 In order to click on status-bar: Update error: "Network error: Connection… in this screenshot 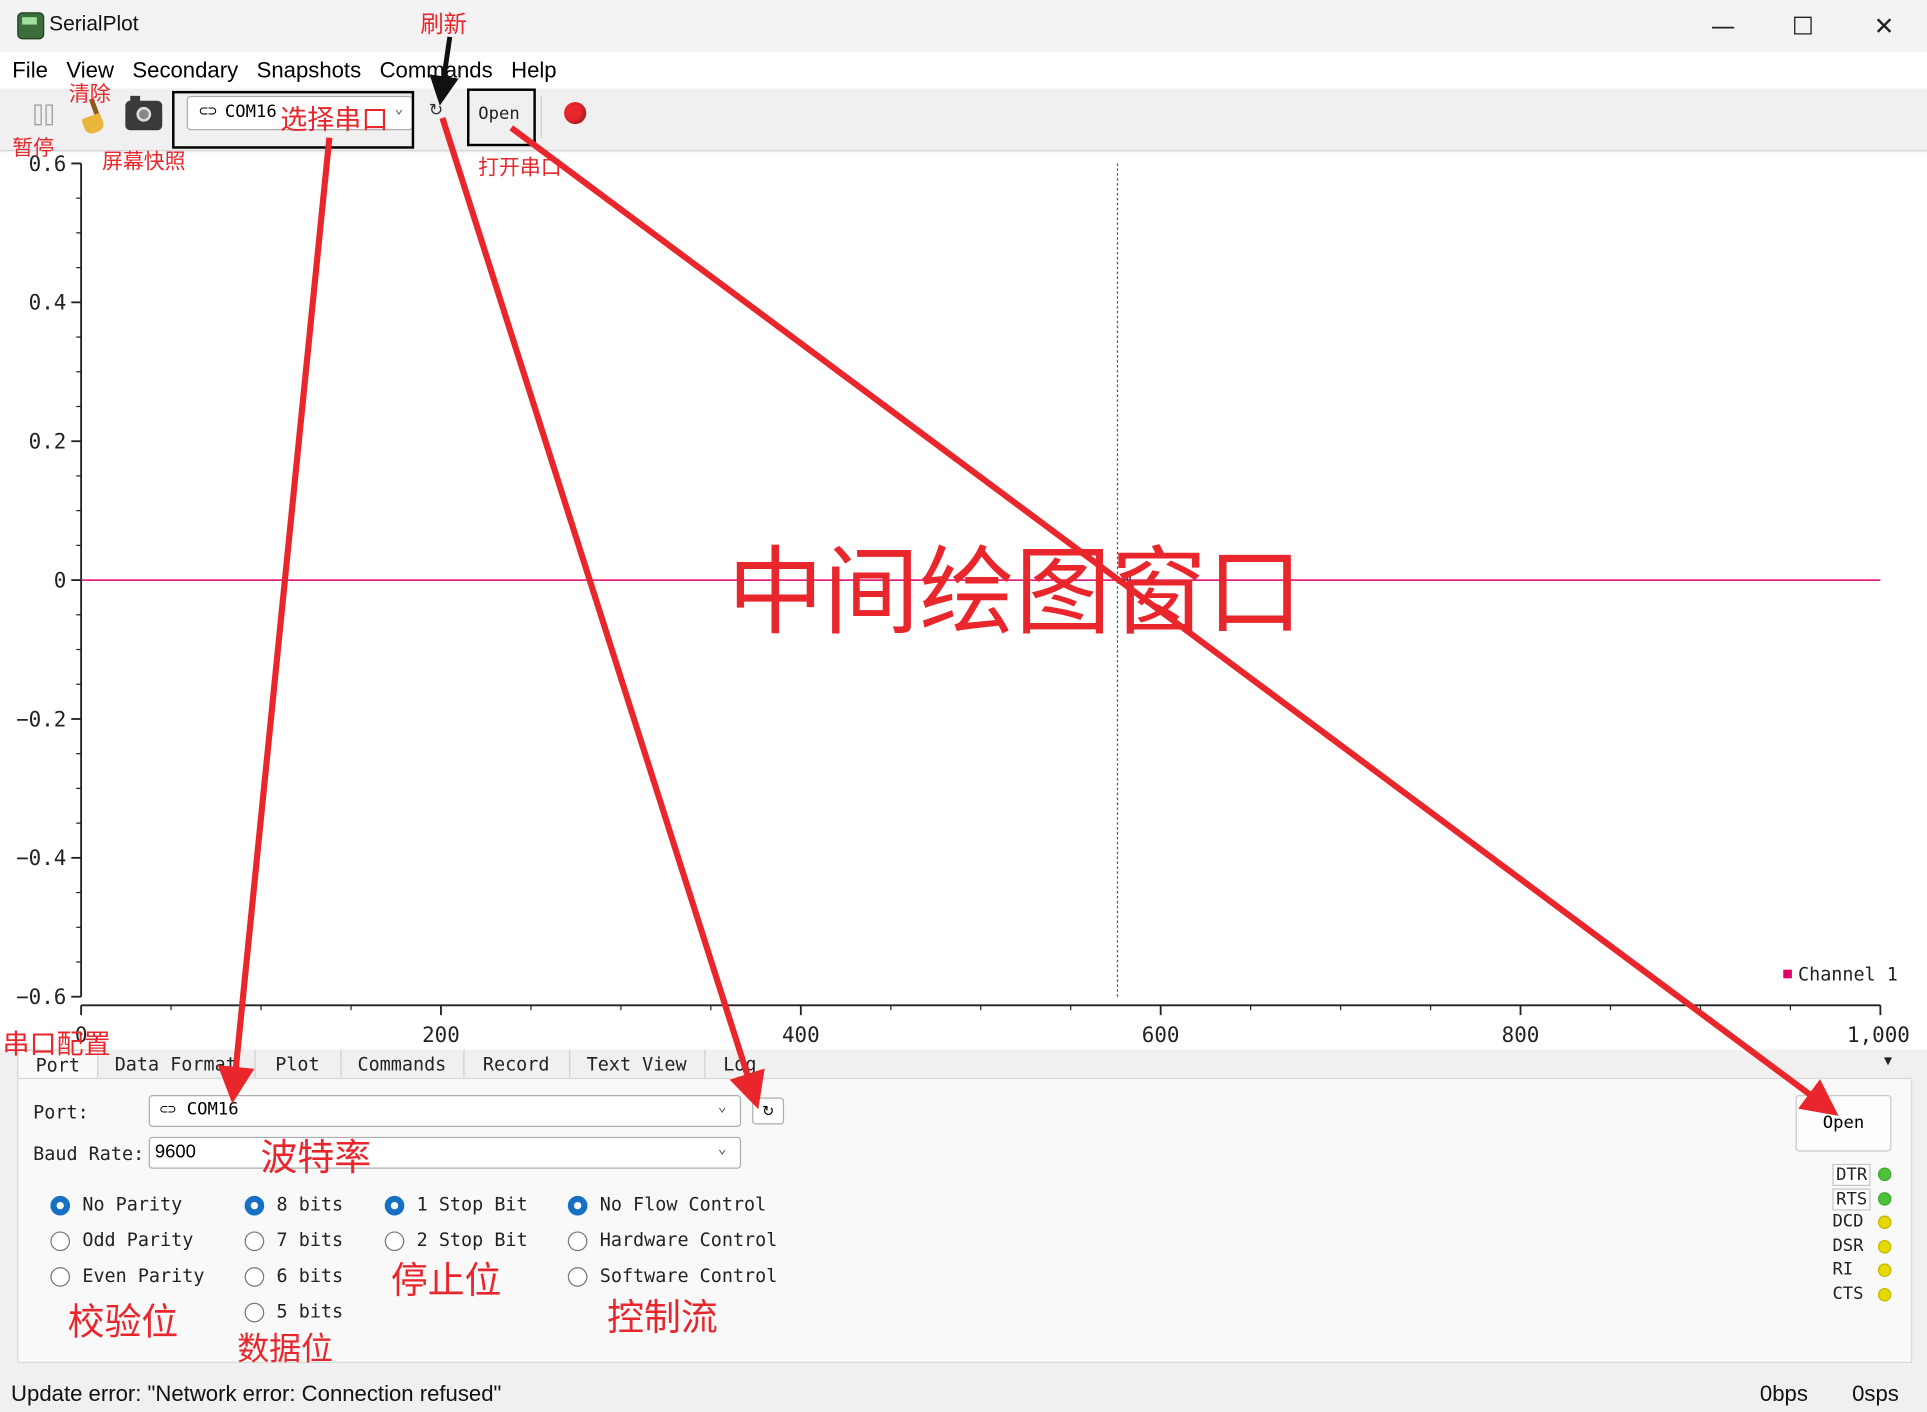, I will do `click(963, 1394)`.